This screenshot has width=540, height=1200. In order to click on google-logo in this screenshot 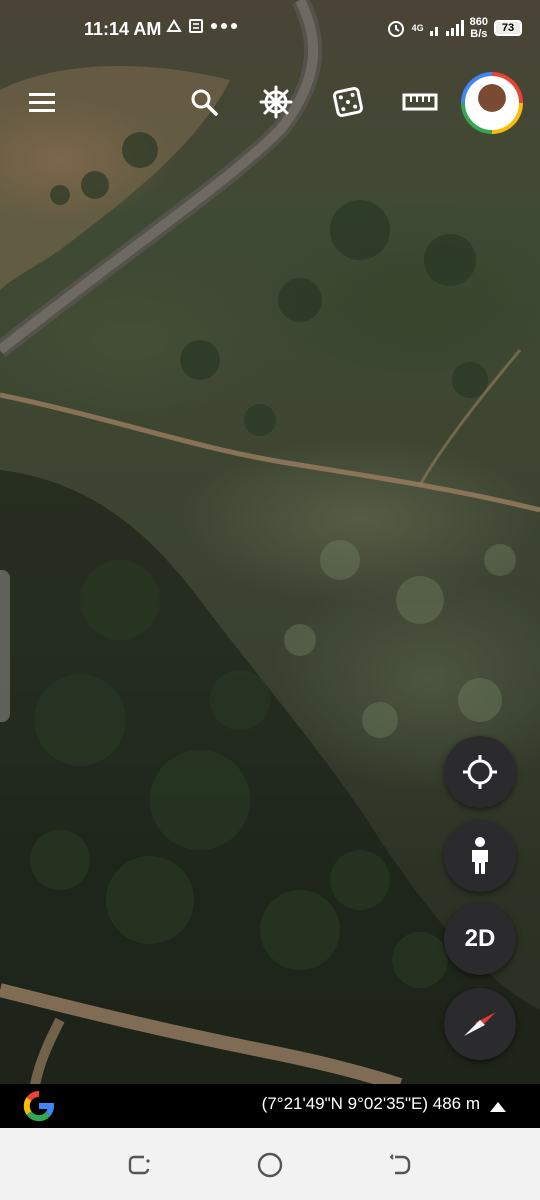, I will do `click(39, 1108)`.